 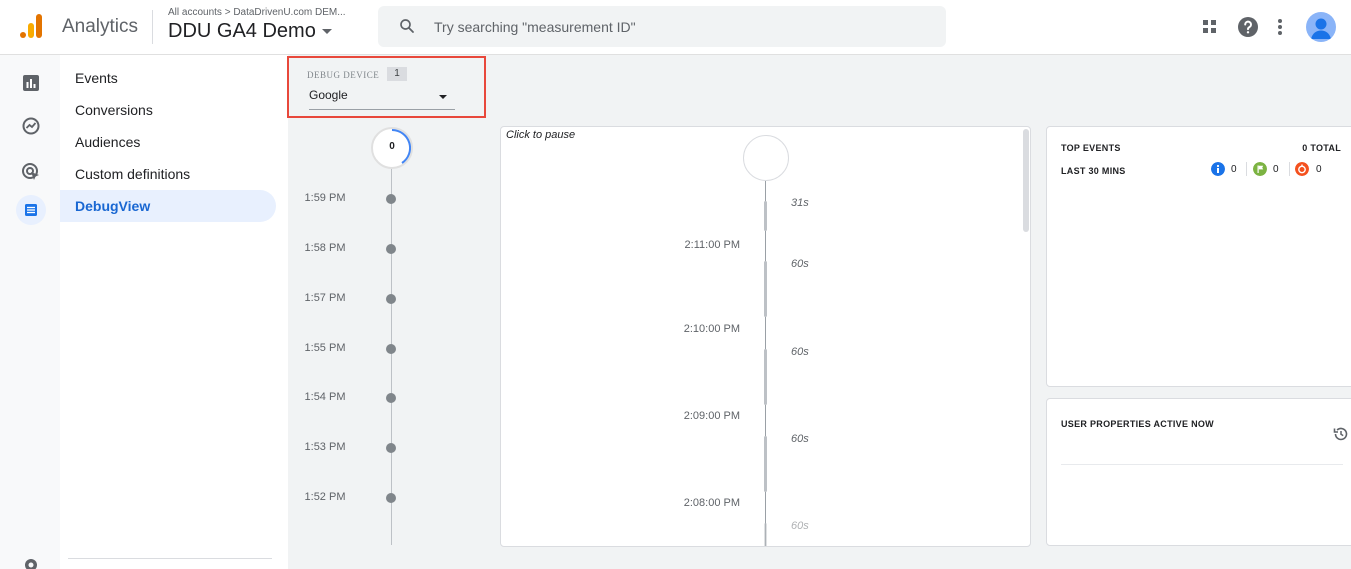 What do you see at coordinates (325, 447) in the screenshot?
I see `minute-time: 1:53 PM` at bounding box center [325, 447].